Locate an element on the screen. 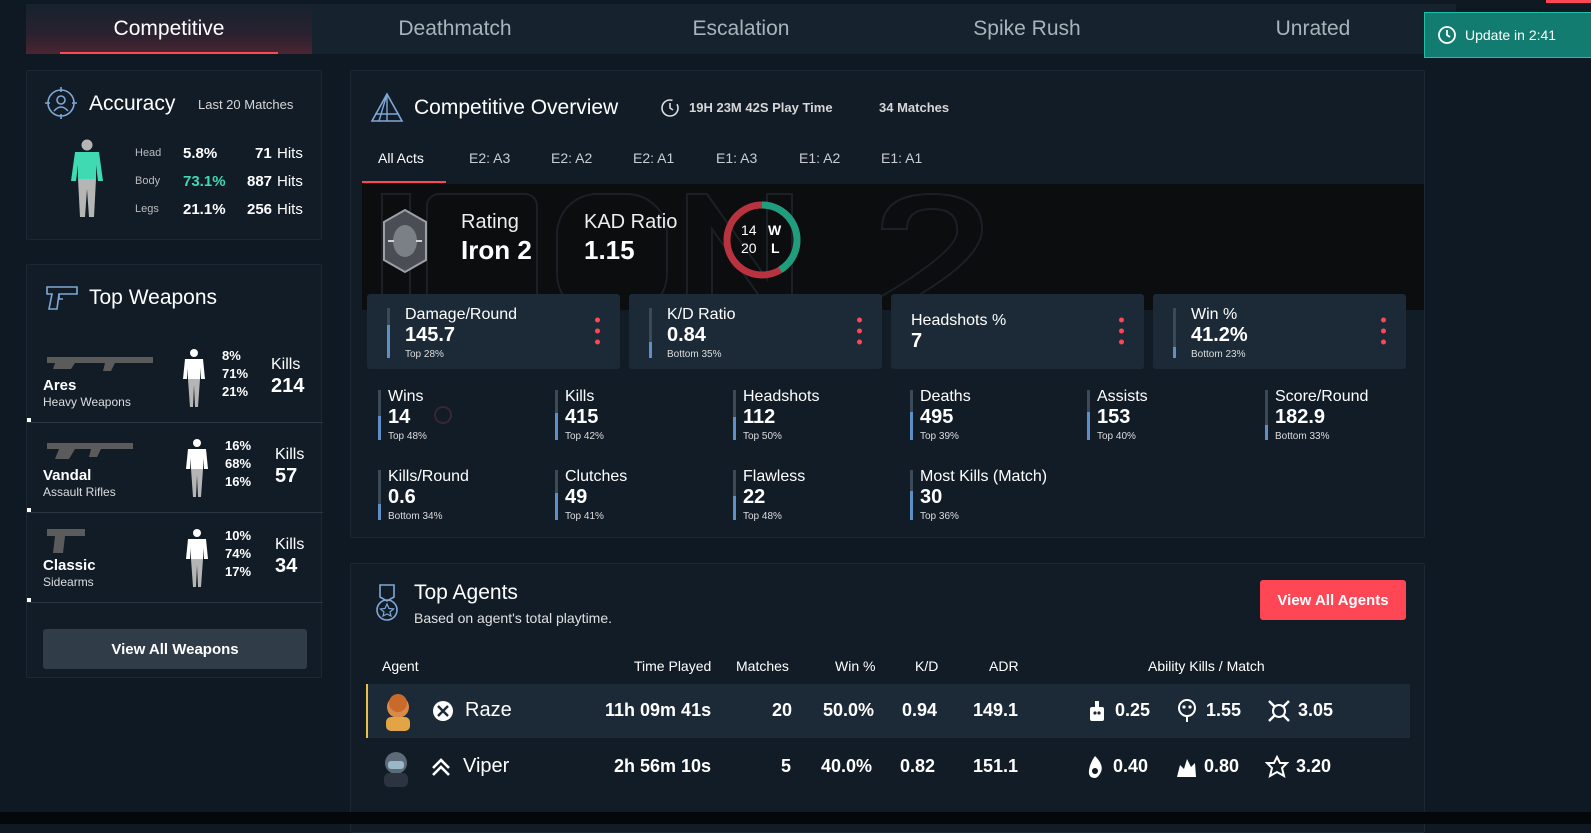 This screenshot has height=833, width=1591. stat-value: 30 is located at coordinates (931, 497).